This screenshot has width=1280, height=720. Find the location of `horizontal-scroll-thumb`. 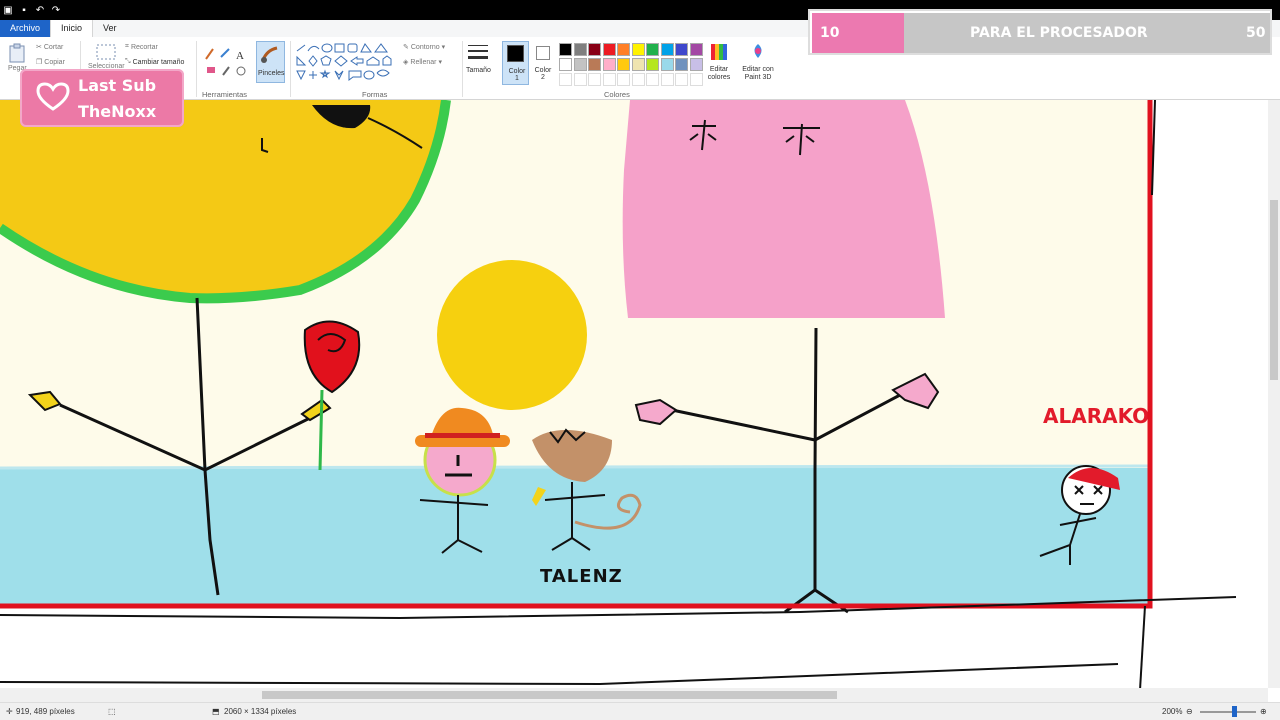

horizontal-scroll-thumb is located at coordinates (549, 695).